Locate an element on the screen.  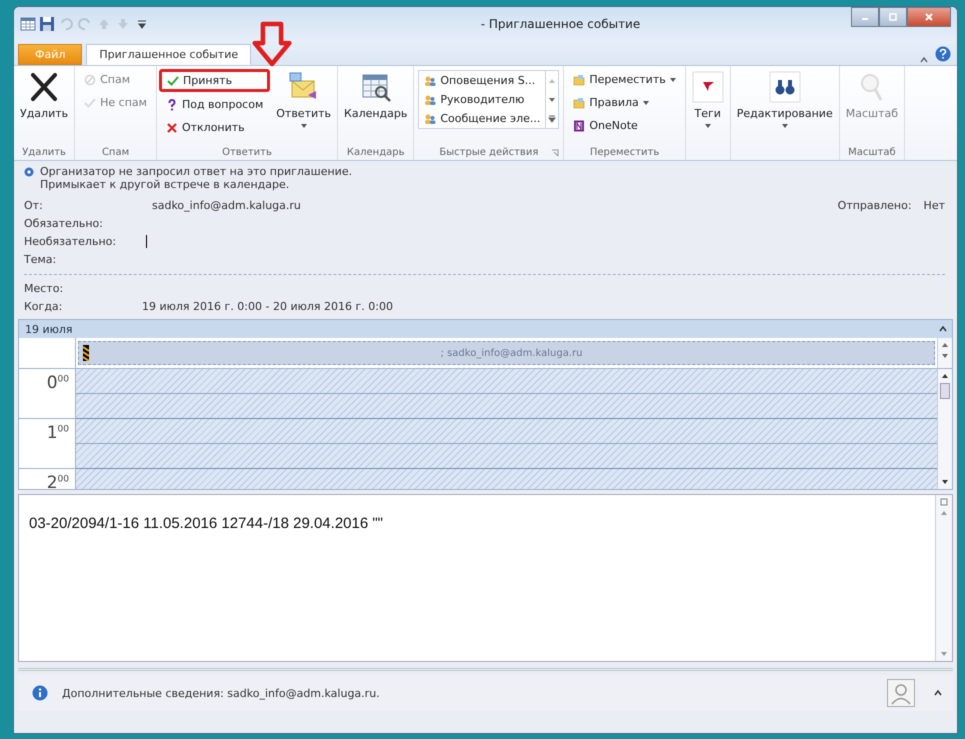
status-text: Дополнительные сведения: sadko_info@adm.kaluga.ru. is located at coordinates (221, 693).